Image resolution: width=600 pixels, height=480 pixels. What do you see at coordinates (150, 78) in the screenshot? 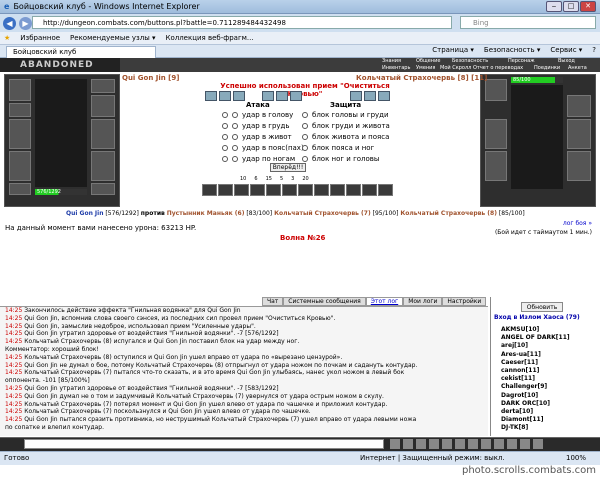
I see `player-name: Qui Gon Jin [9]` at bounding box center [150, 78].